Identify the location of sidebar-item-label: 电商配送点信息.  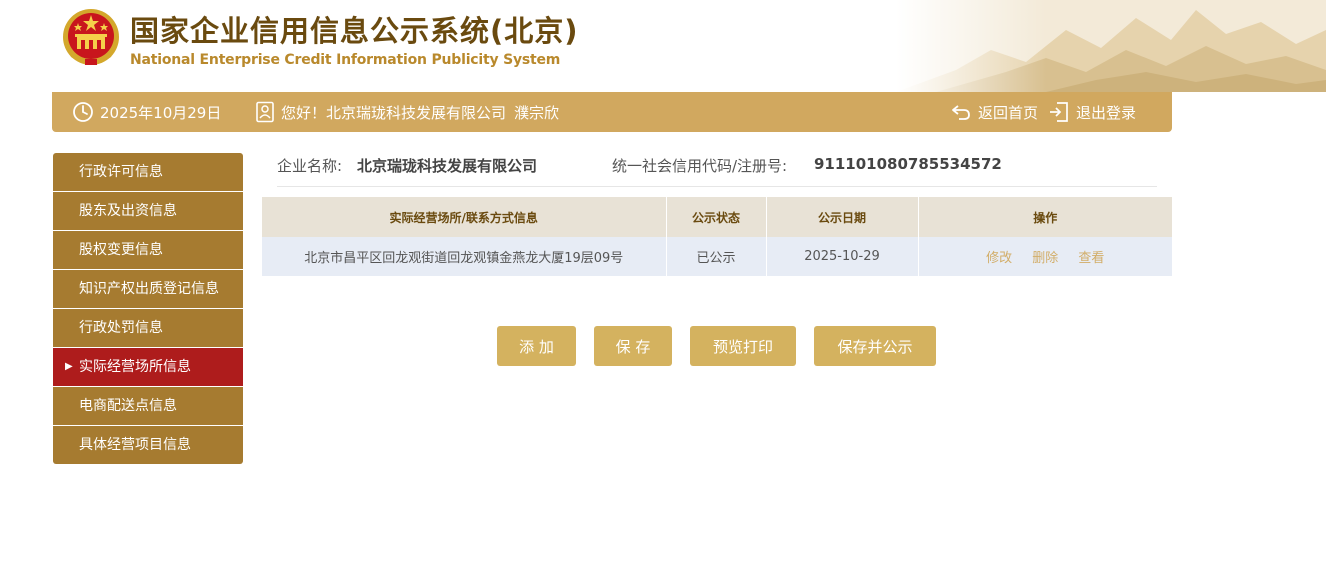
(128, 406).